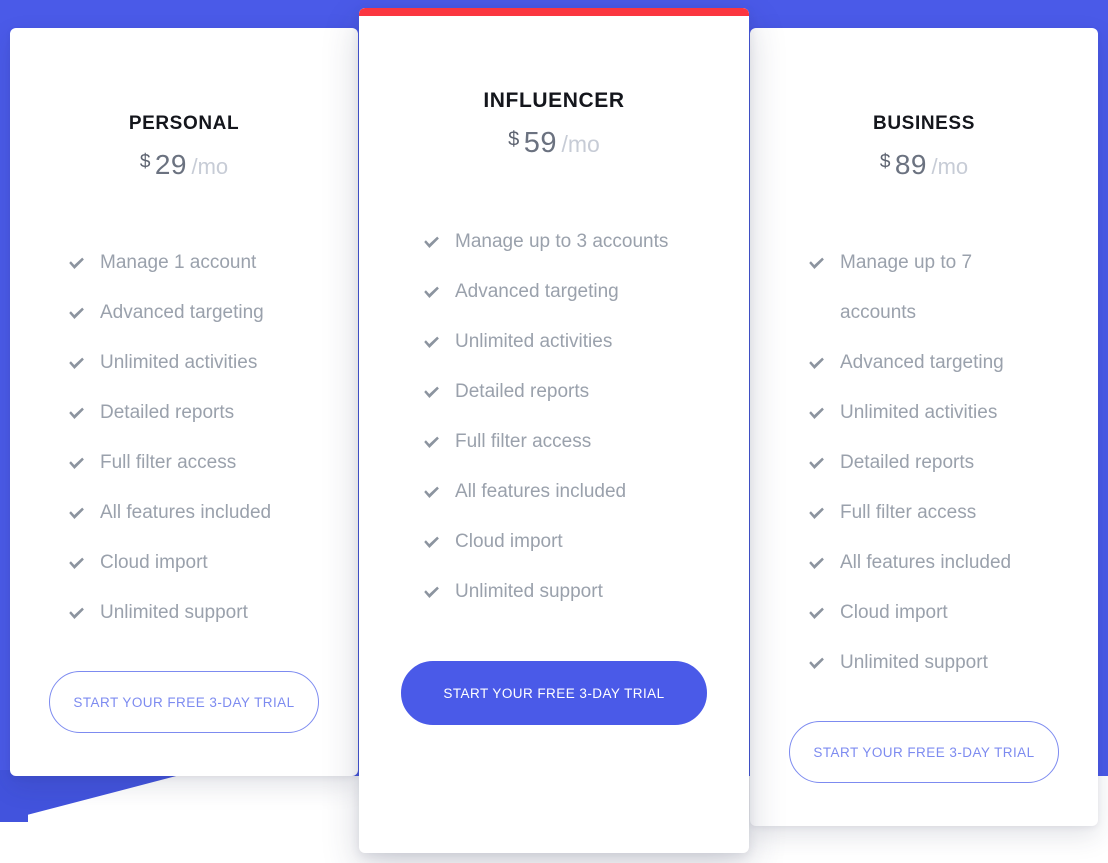 This screenshot has height=863, width=1108. I want to click on feature-label: Manage up to 7 accounts, so click(906, 287).